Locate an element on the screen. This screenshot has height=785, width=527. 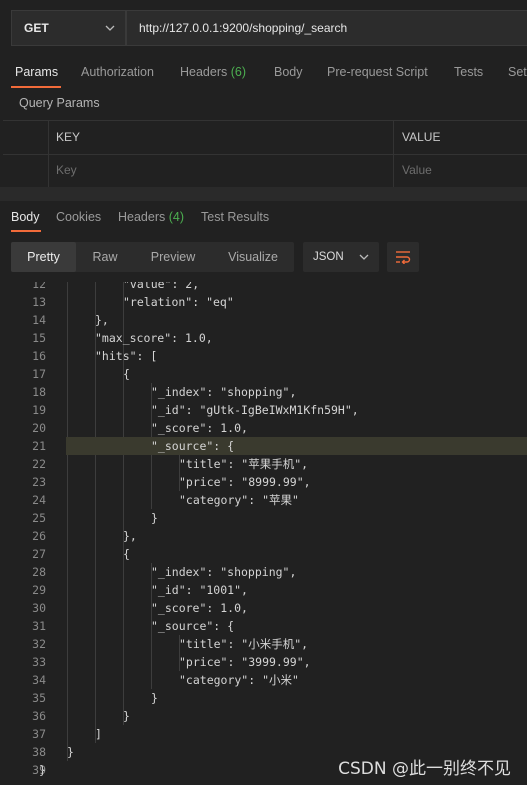
query-params-table: KEY VALUE Key Value is located at coordinates (265, 154).